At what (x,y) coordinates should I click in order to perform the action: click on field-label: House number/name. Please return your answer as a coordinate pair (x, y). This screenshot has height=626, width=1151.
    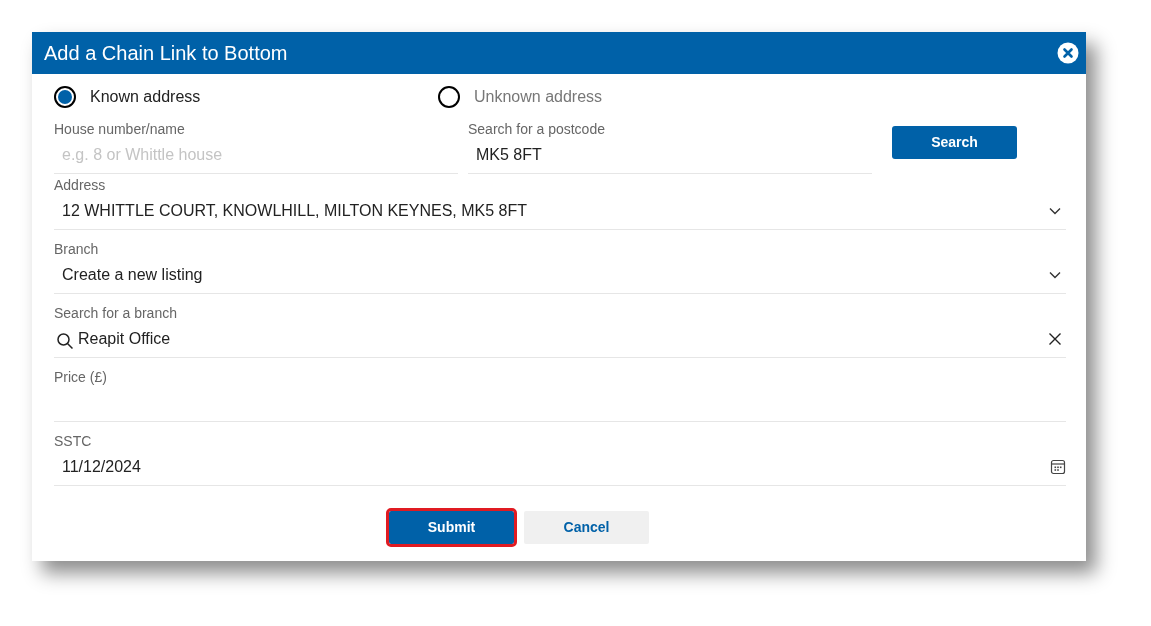
    Looking at the image, I should click on (120, 129).